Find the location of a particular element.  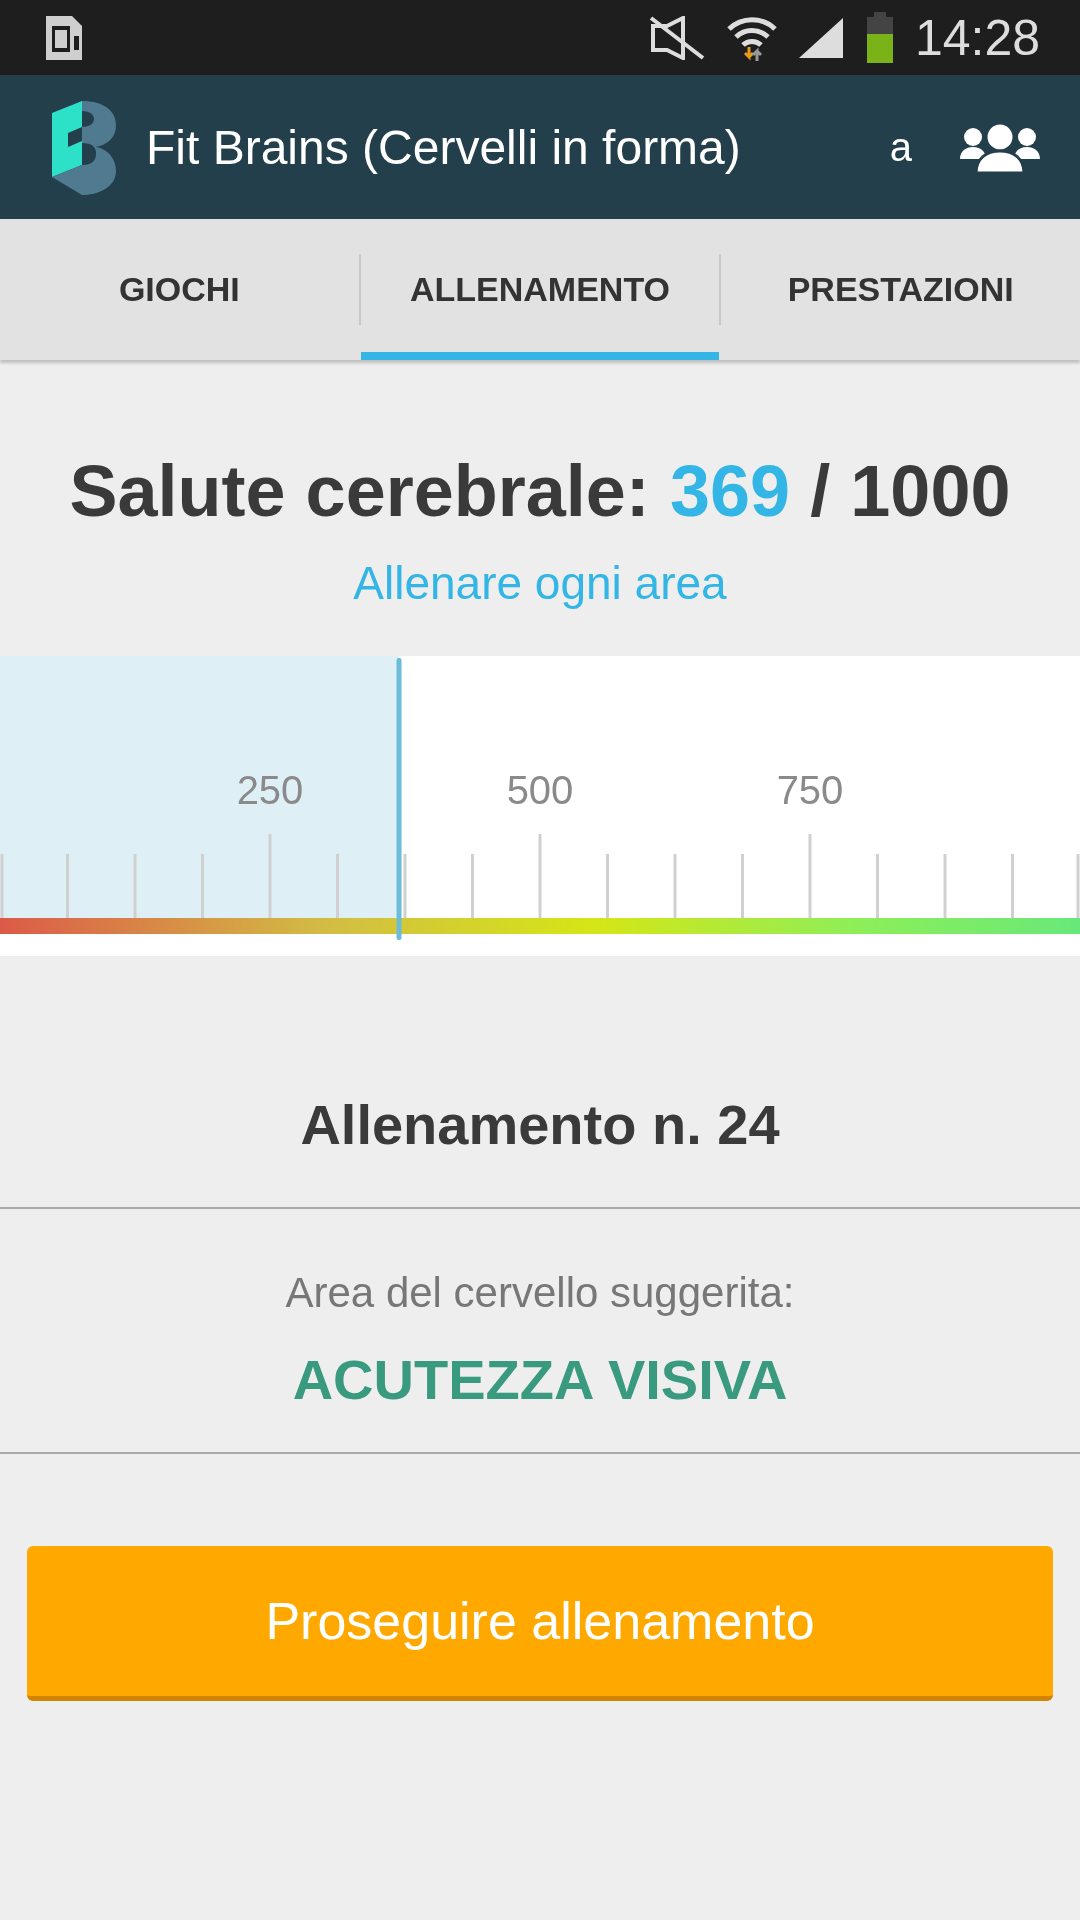

app-title: Fit Brains (Cervelli in forma) is located at coordinates (444, 147).